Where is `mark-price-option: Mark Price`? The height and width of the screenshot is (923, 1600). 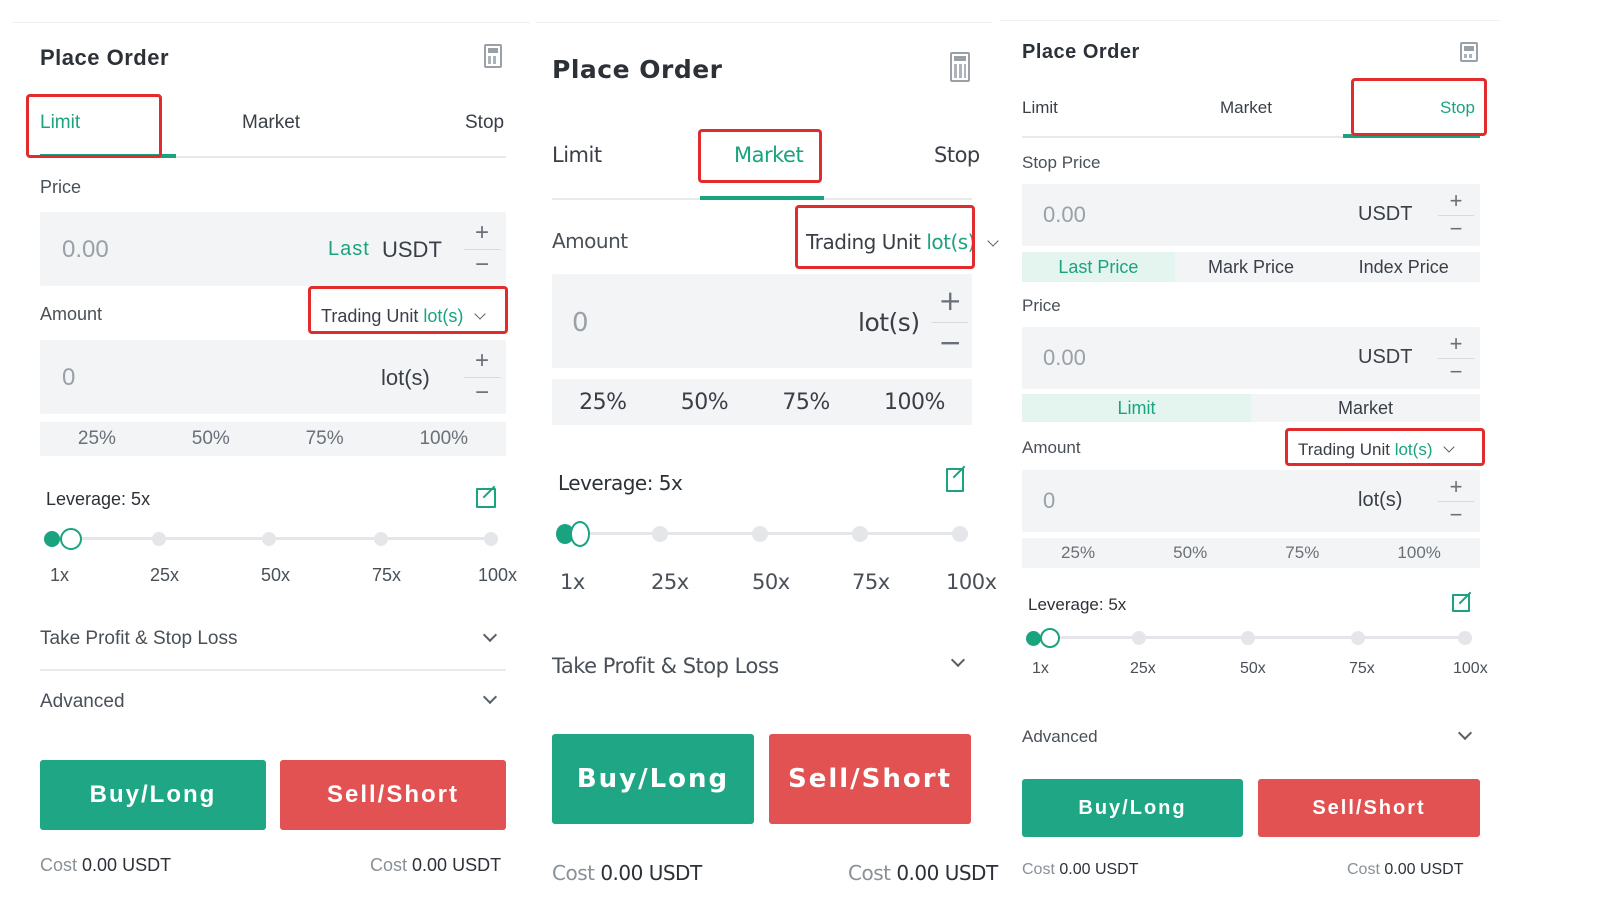 mark-price-option: Mark Price is located at coordinates (1251, 267).